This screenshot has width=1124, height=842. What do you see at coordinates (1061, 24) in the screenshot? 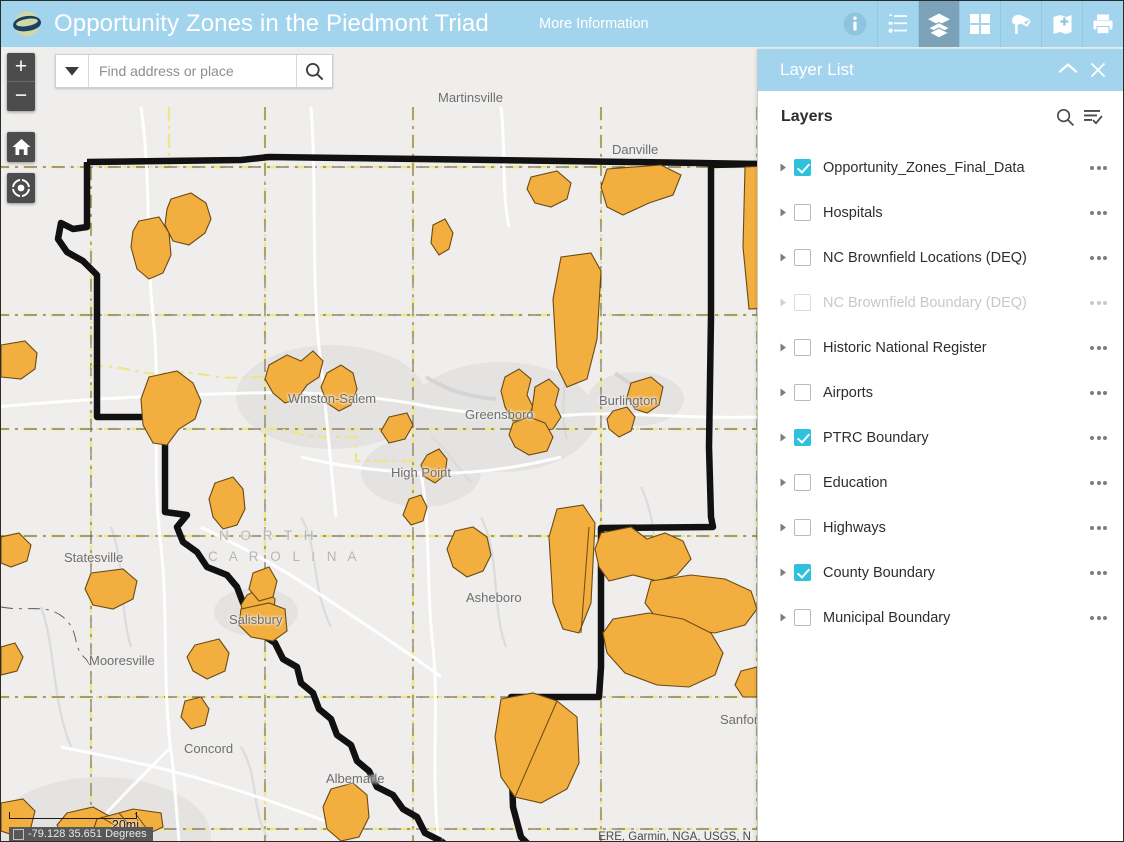
I see `add-data-icon` at bounding box center [1061, 24].